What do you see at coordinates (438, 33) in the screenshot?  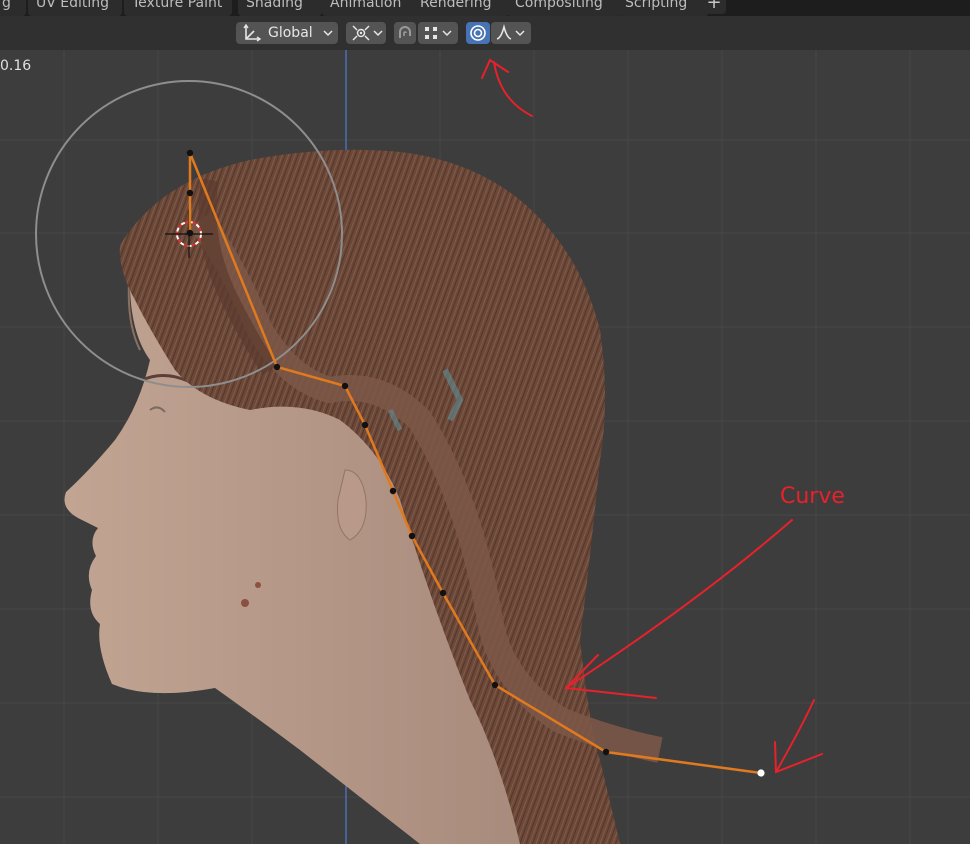 I see `snap-target-dropdown` at bounding box center [438, 33].